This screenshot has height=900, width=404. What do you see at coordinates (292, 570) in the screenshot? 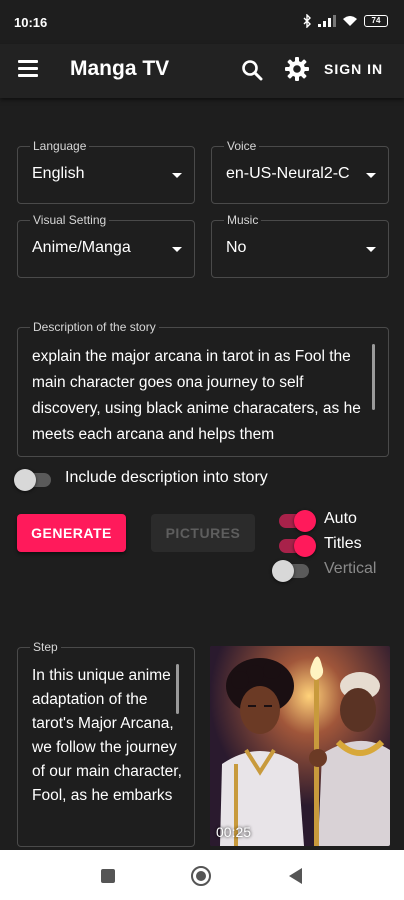
I see `vertical-toggle` at bounding box center [292, 570].